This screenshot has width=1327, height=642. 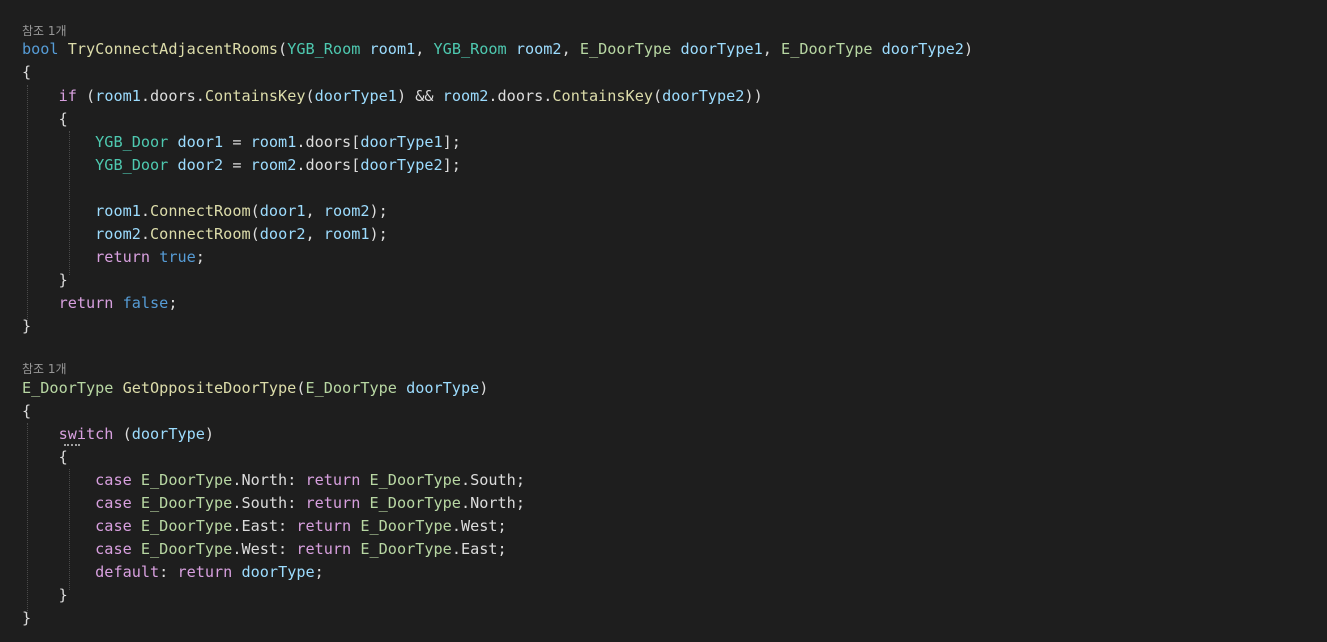 I want to click on code-token: ];, so click(x=451, y=165).